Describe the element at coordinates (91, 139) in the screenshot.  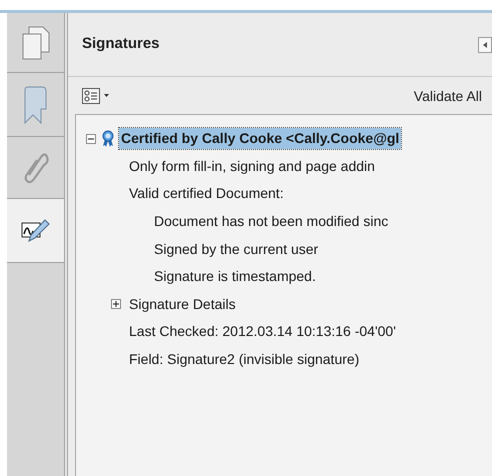
I see `collapse-toggle` at that location.